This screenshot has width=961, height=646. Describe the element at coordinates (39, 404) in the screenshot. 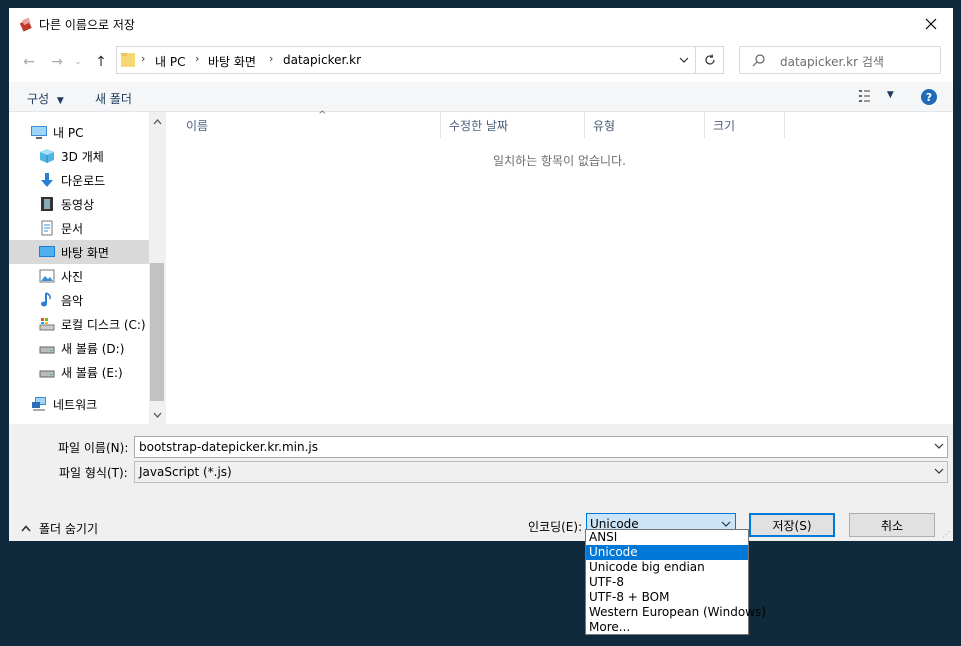

I see `network-icon` at that location.